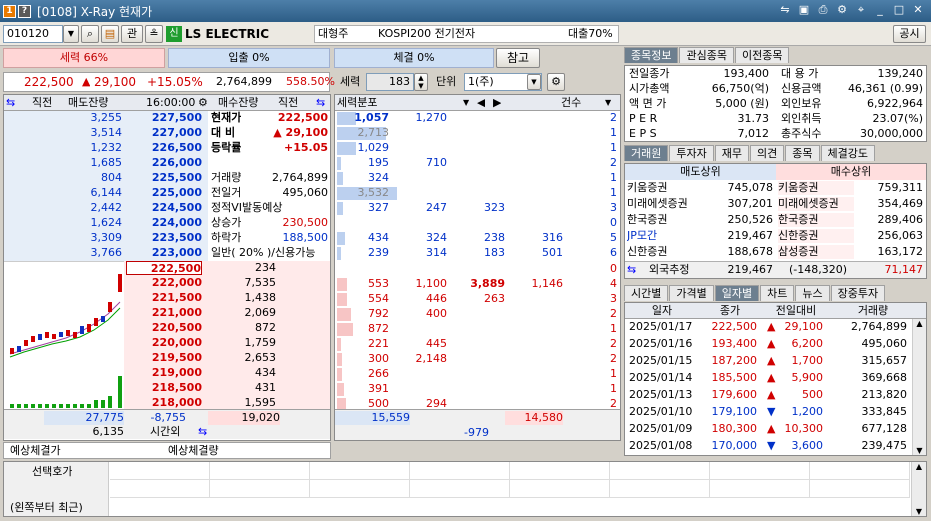  I want to click on folder-icon: ▤, so click(110, 34).